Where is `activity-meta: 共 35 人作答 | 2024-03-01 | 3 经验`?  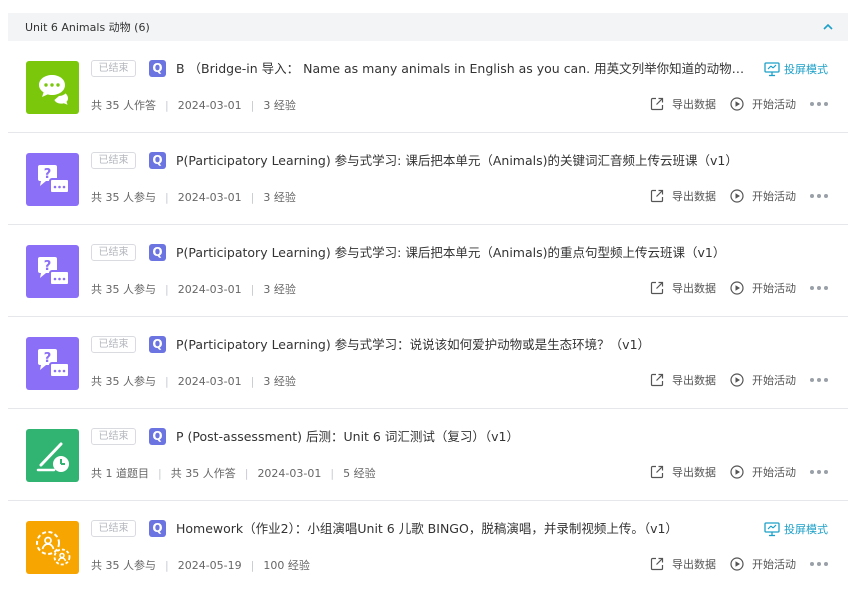 activity-meta: 共 35 人作答 | 2024-03-01 | 3 经验 is located at coordinates (193, 105).